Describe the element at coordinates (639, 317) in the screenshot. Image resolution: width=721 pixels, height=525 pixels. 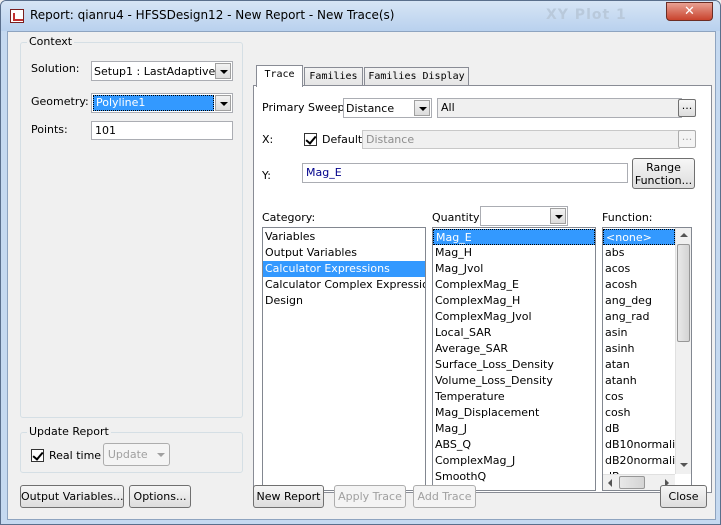
I see `function-list-item: ang_rad` at that location.